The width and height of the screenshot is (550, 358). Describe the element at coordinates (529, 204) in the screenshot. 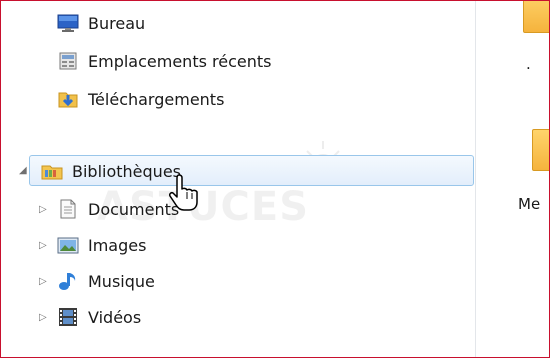

I see `item-label: Me` at that location.